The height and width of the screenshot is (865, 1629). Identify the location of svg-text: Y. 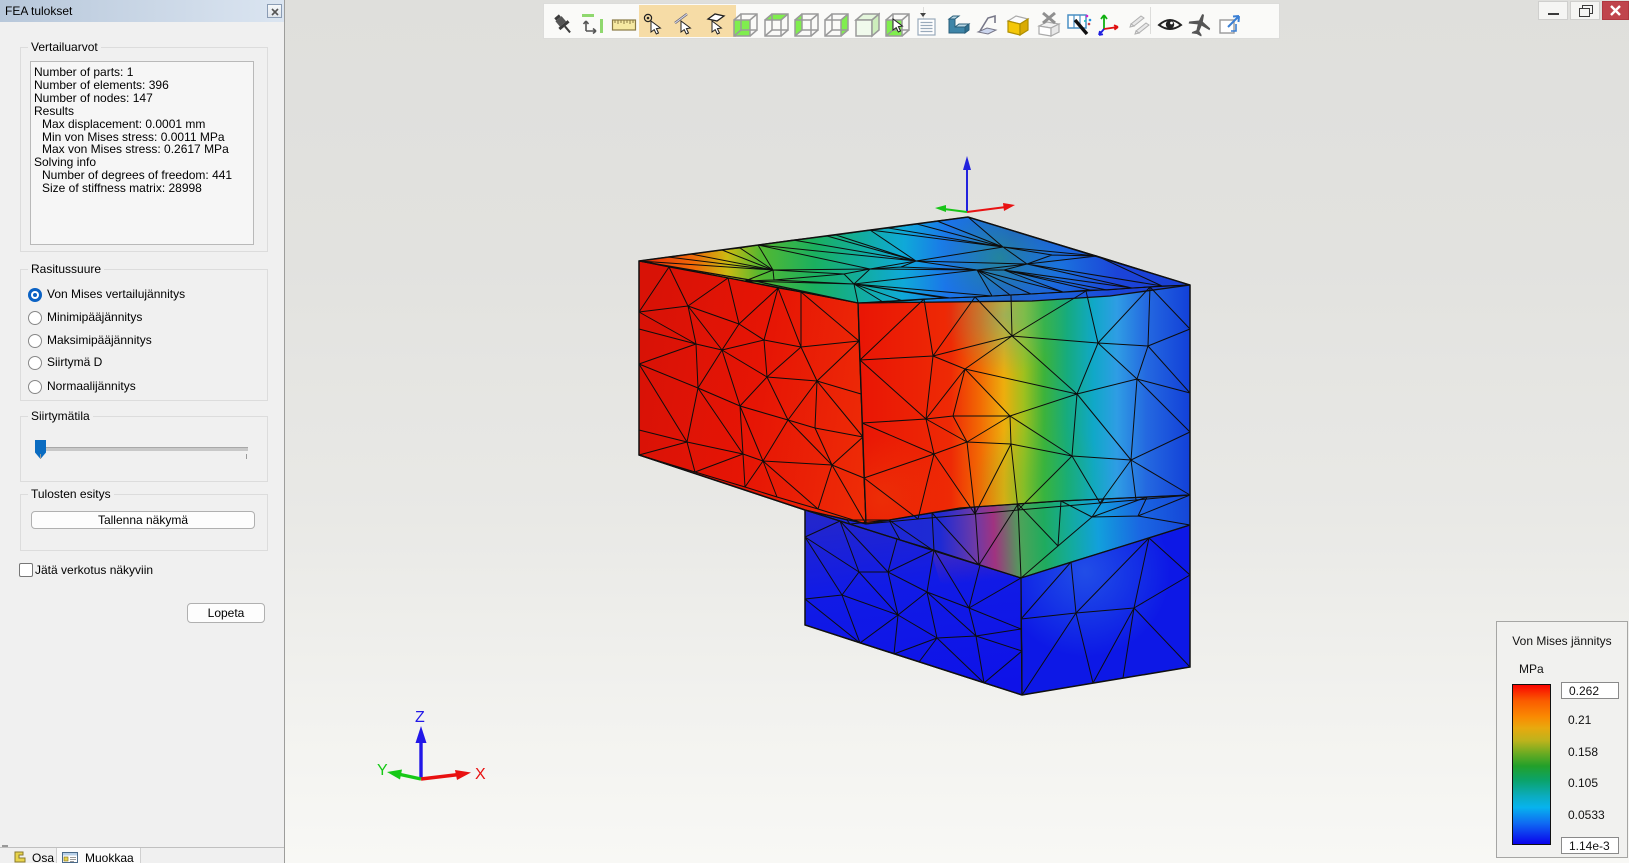
(382, 770).